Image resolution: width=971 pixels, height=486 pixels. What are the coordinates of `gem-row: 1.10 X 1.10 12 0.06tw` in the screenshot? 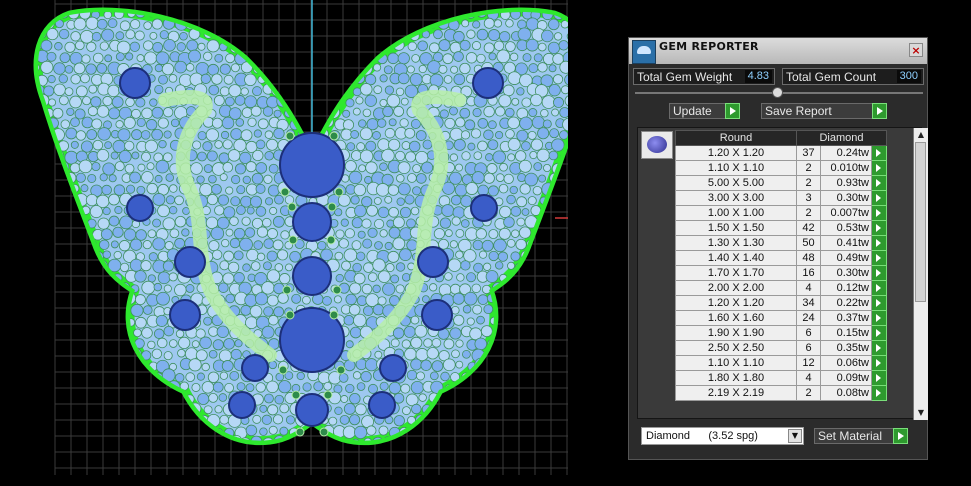 It's located at (781, 363).